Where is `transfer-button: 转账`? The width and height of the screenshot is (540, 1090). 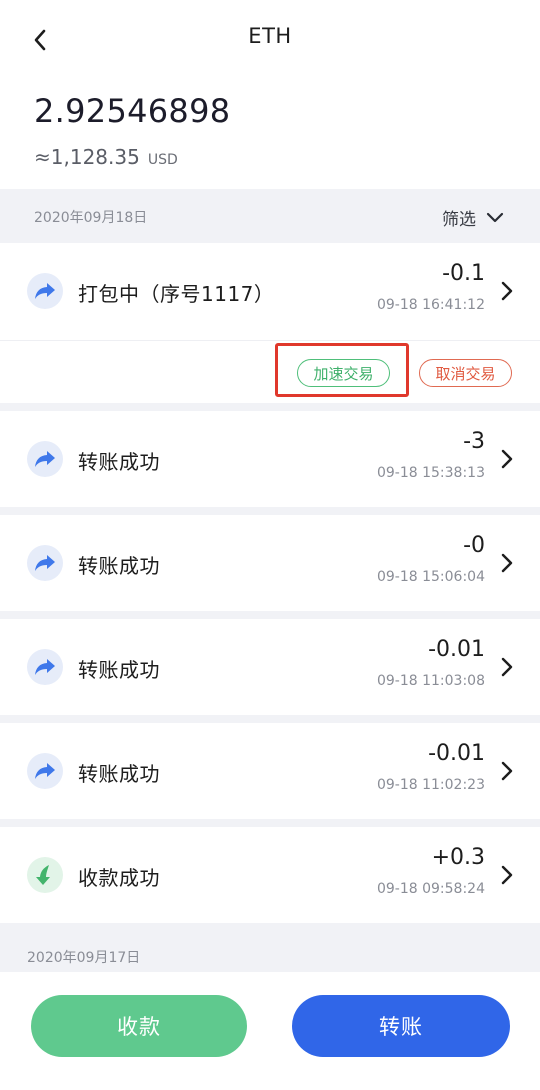 transfer-button: 转账 is located at coordinates (401, 1026).